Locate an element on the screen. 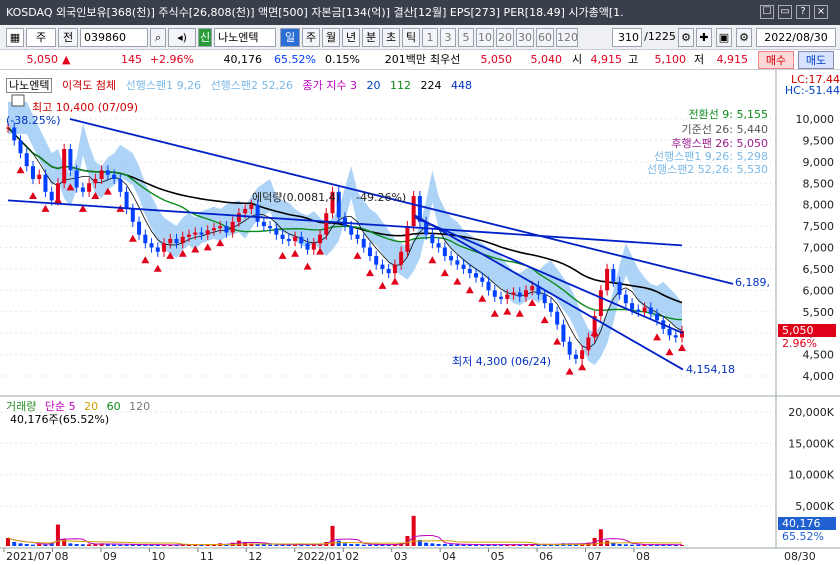  stock-name-field: 나노엔텍 is located at coordinates (245, 37).